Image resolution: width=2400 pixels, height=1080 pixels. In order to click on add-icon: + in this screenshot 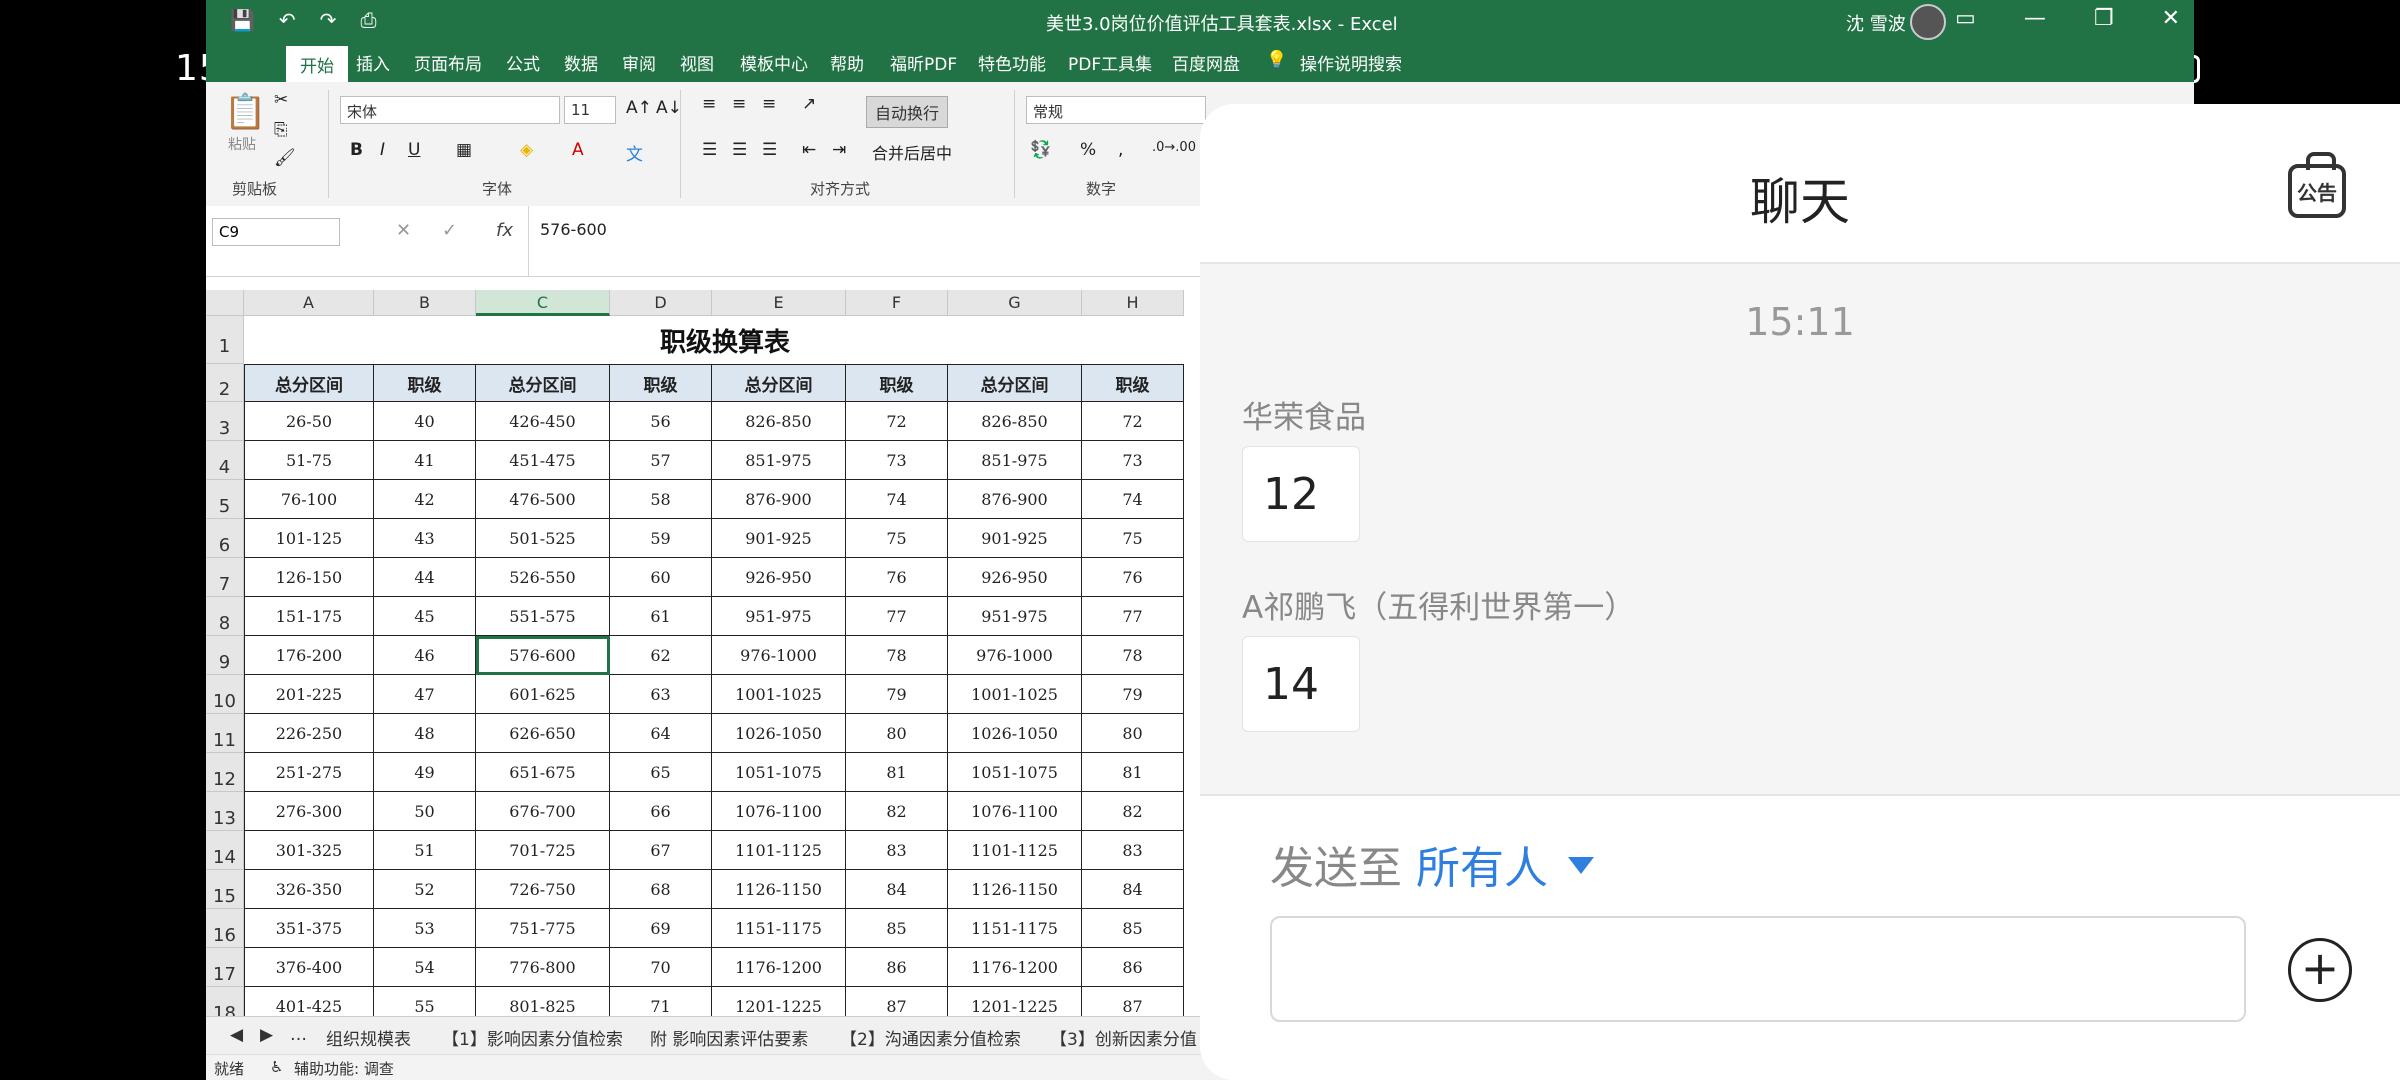, I will do `click(2320, 970)`.